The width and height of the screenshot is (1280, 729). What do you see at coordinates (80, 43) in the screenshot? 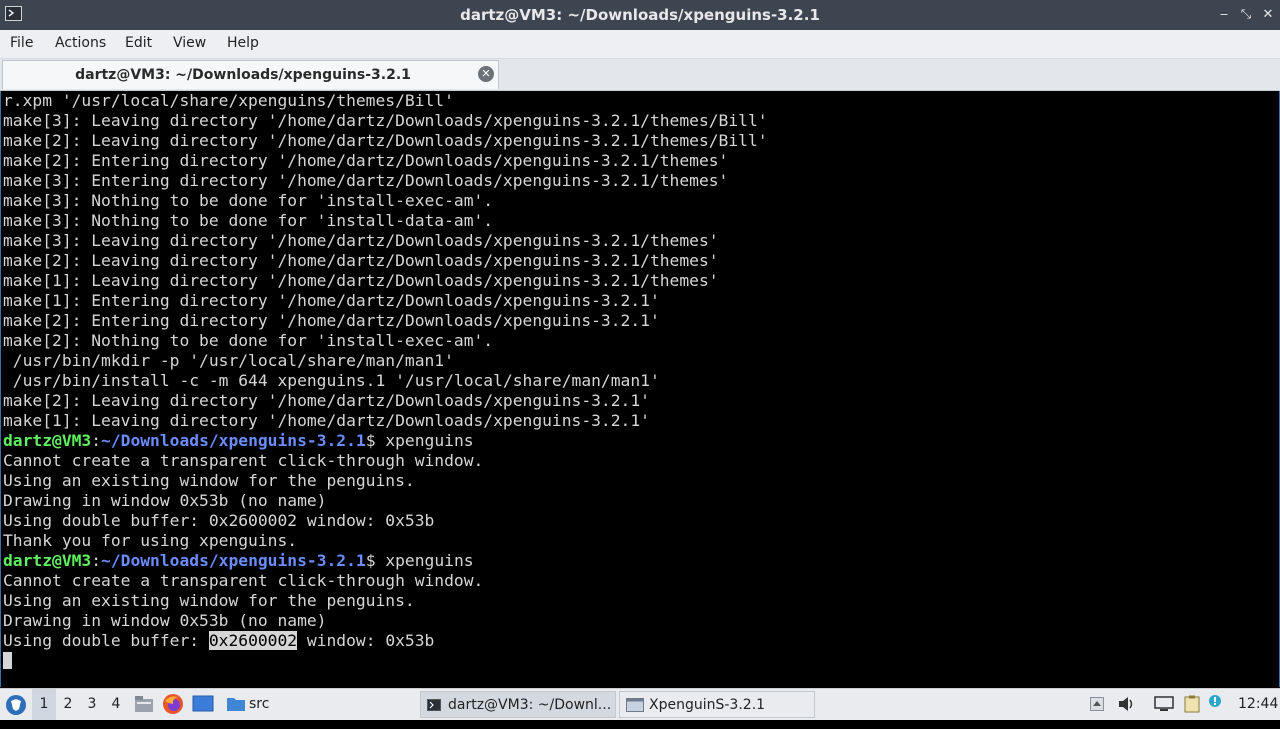
I see `menu-actions: Actions` at bounding box center [80, 43].